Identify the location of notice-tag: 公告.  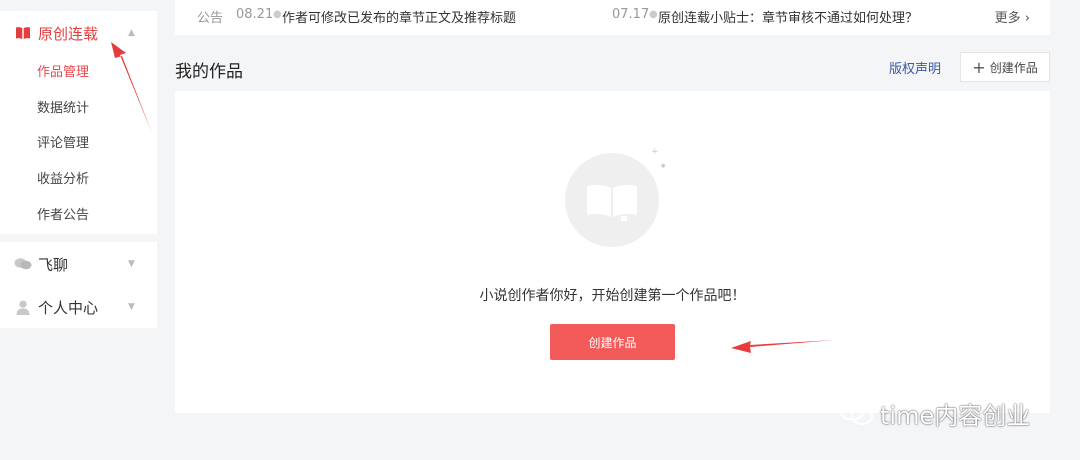
(210, 18).